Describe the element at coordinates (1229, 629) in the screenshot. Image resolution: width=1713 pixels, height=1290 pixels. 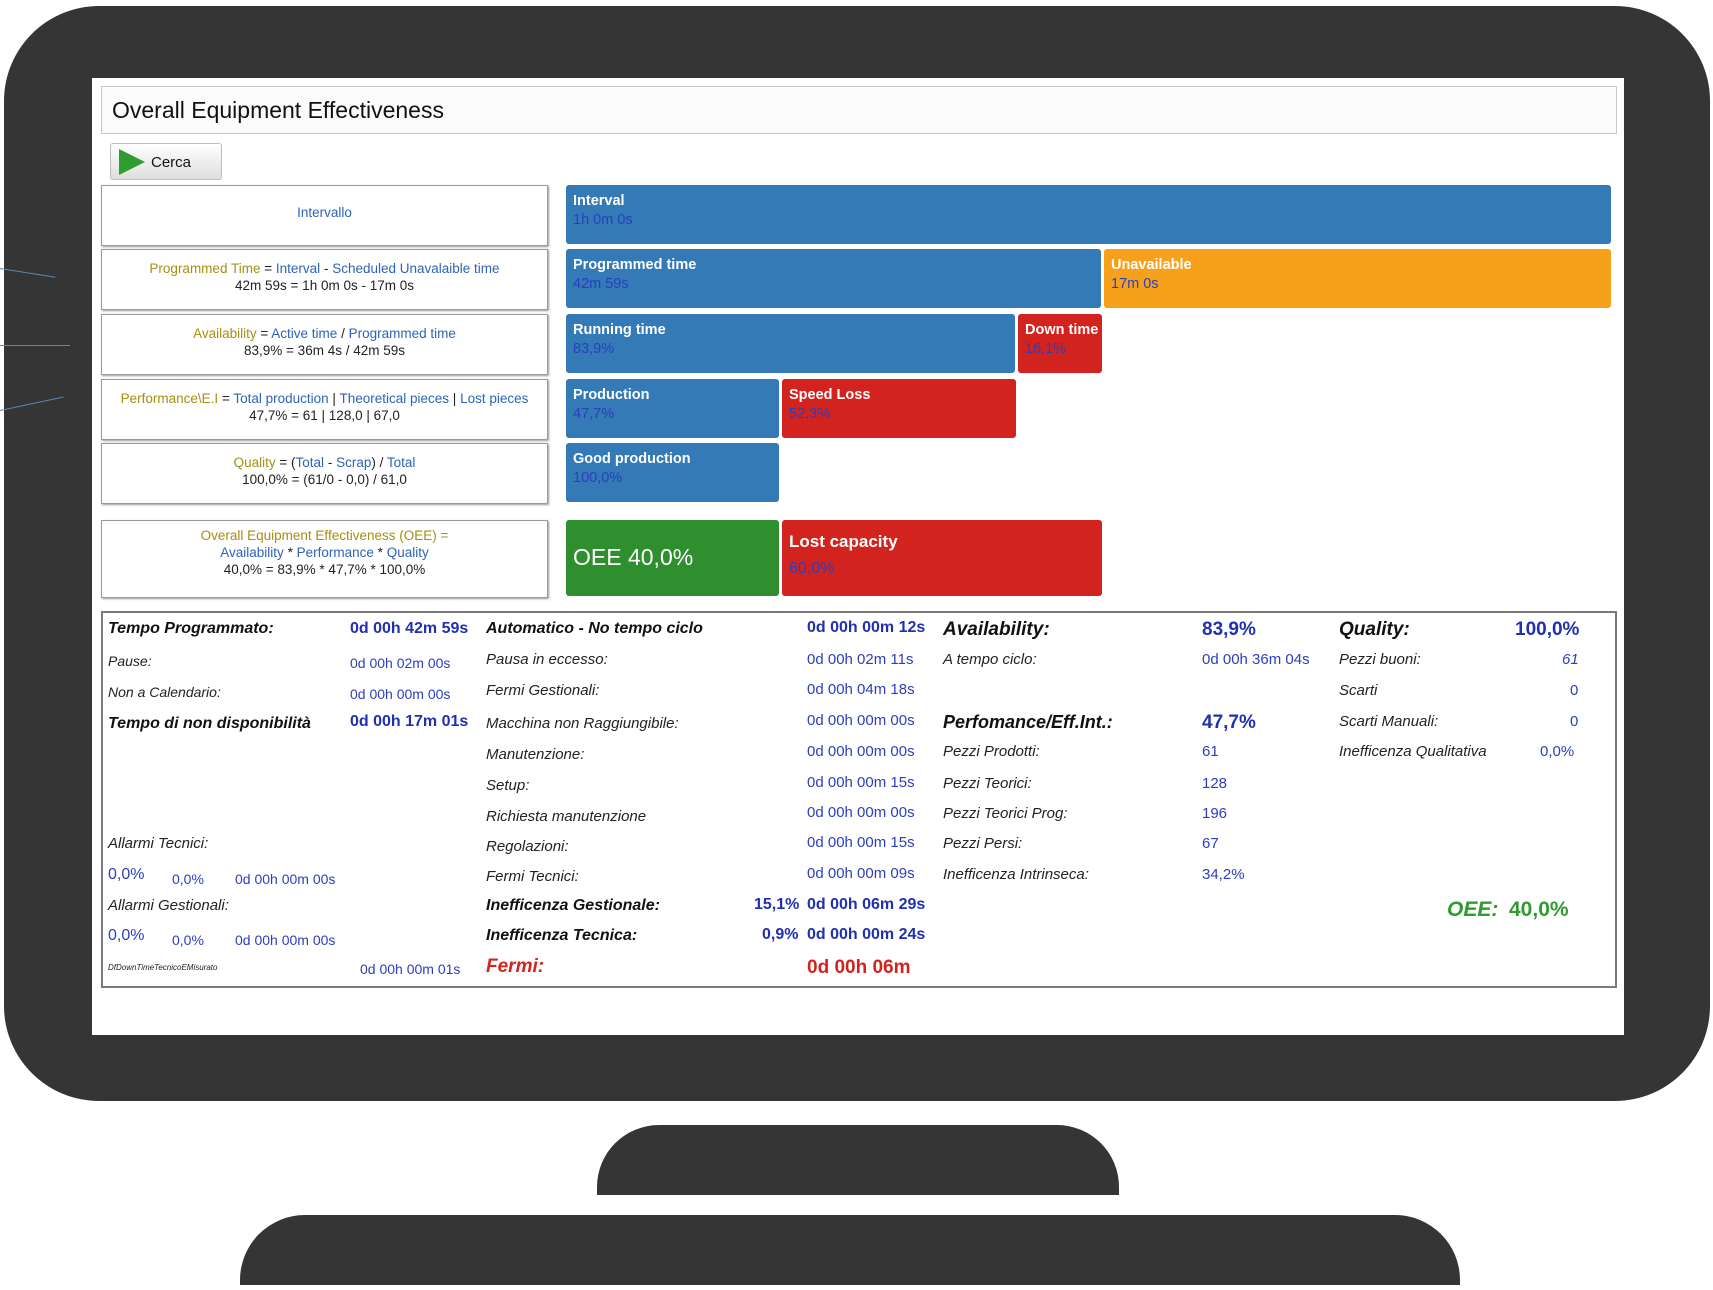
I see `stat-value: 83,9%` at that location.